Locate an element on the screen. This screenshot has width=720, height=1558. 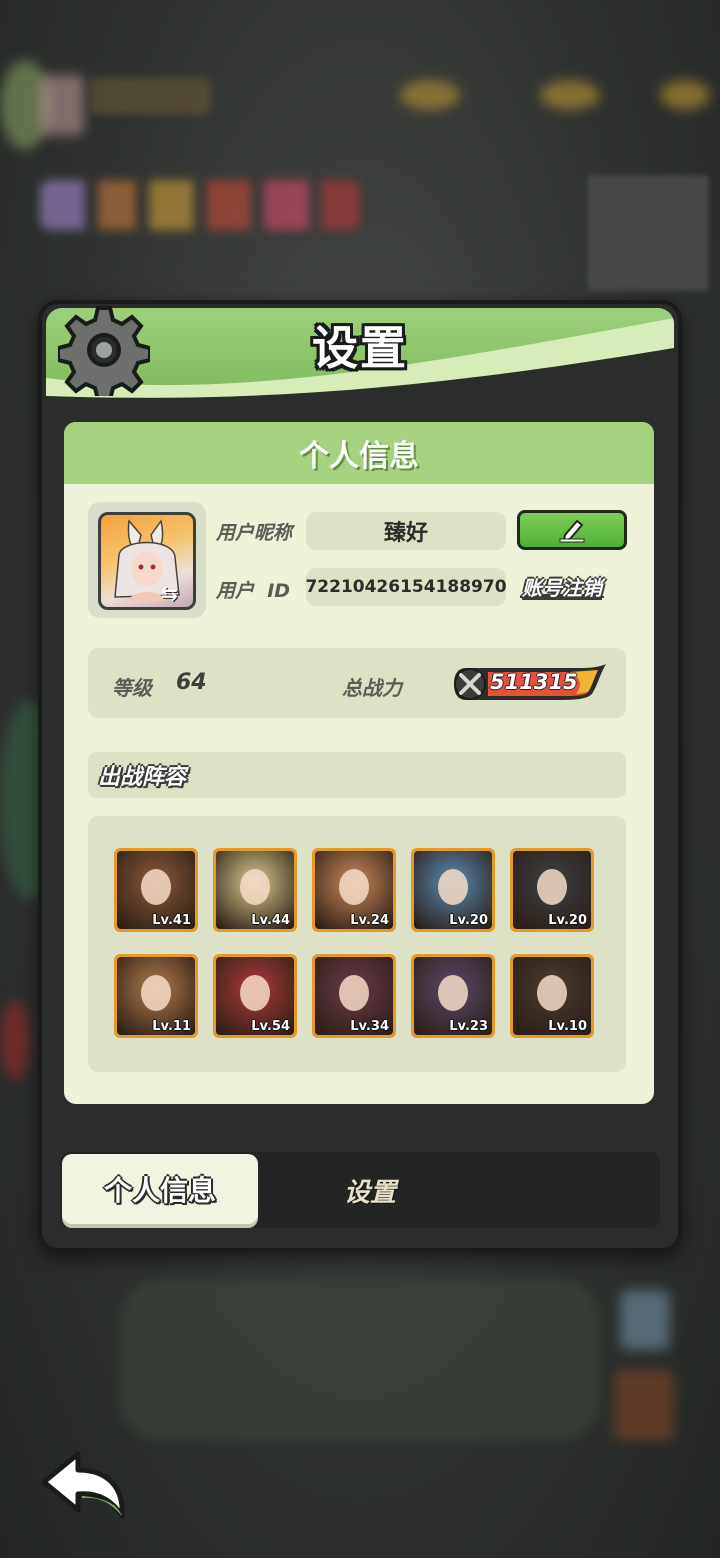
power-badge: 511315 is located at coordinates (529, 683).